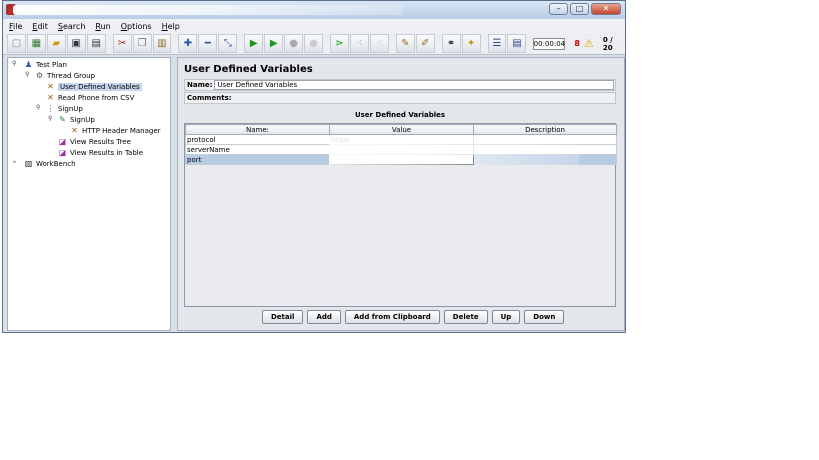 This screenshot has width=819, height=460. What do you see at coordinates (379, 43) in the screenshot?
I see `remote-shutdown-icon: ⁖` at bounding box center [379, 43].